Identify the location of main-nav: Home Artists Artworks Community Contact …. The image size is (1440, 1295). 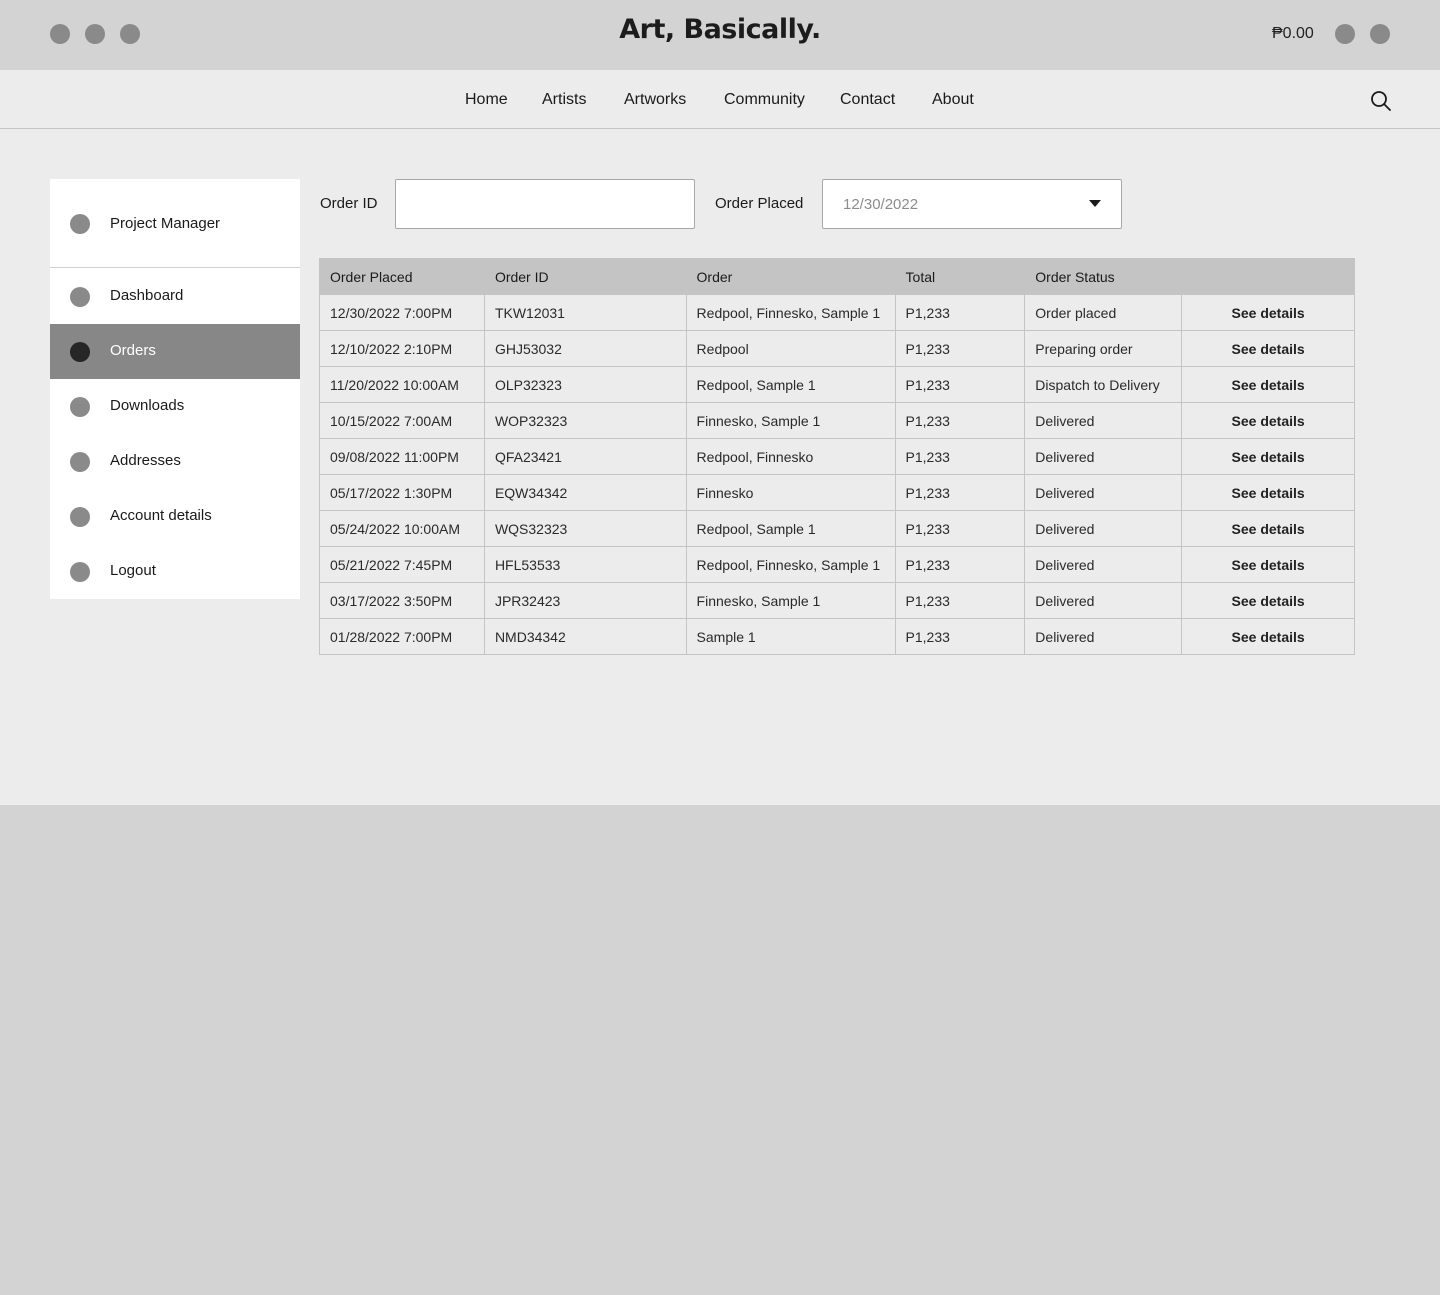
(720, 99).